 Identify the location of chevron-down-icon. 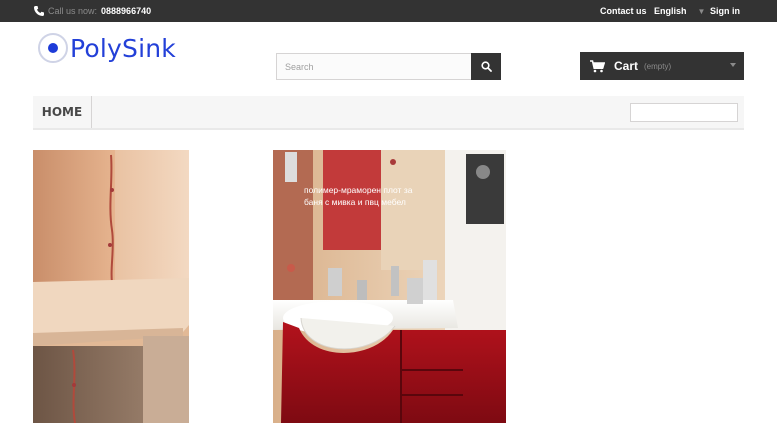
(733, 65).